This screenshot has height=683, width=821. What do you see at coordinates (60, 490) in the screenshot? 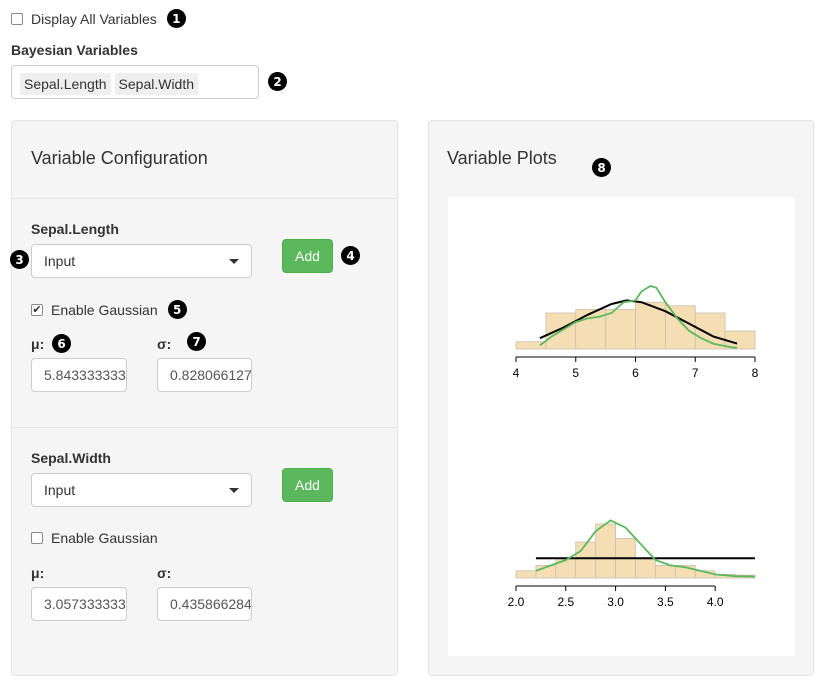
I see `var2-select-value: Input` at bounding box center [60, 490].